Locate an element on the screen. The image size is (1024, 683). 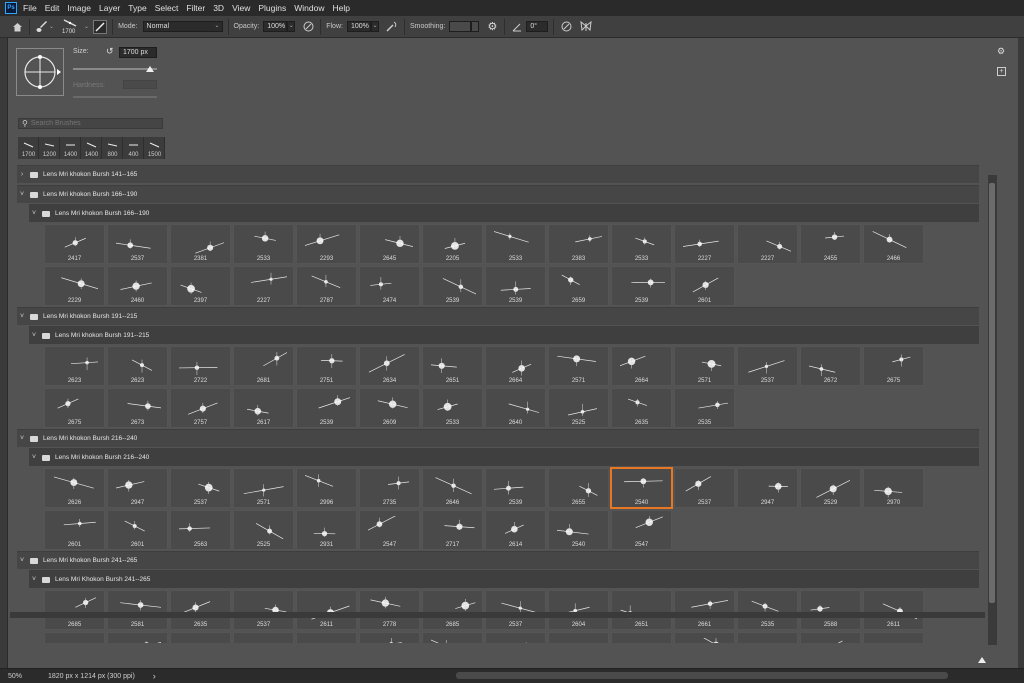
size-slider-thumb is located at coordinates (150, 69).